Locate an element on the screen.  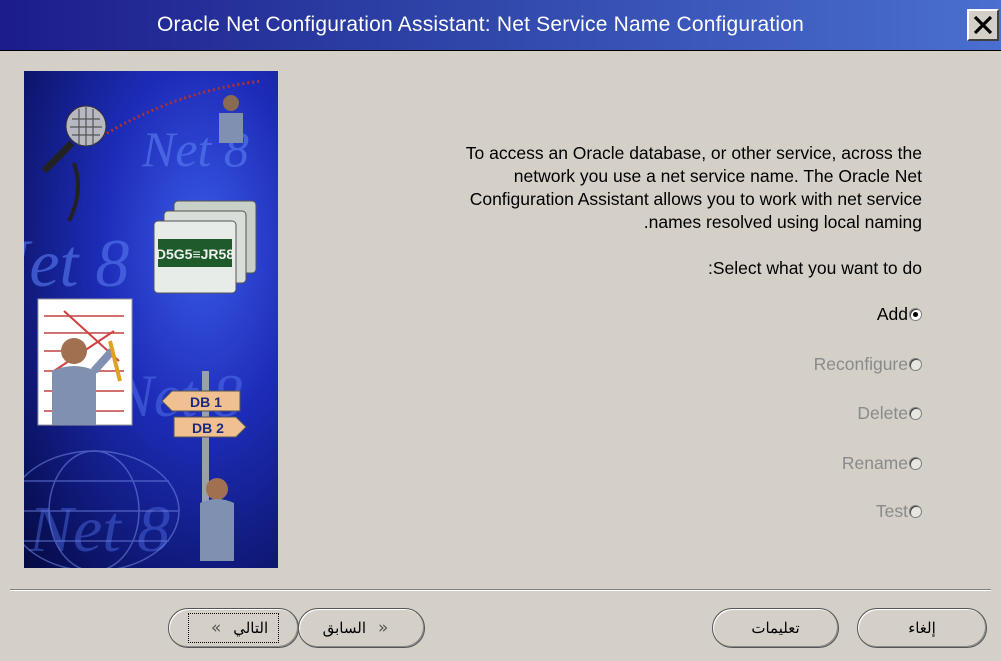
folder-stack-icon: D5G5≡JR58 is located at coordinates (205, 247).